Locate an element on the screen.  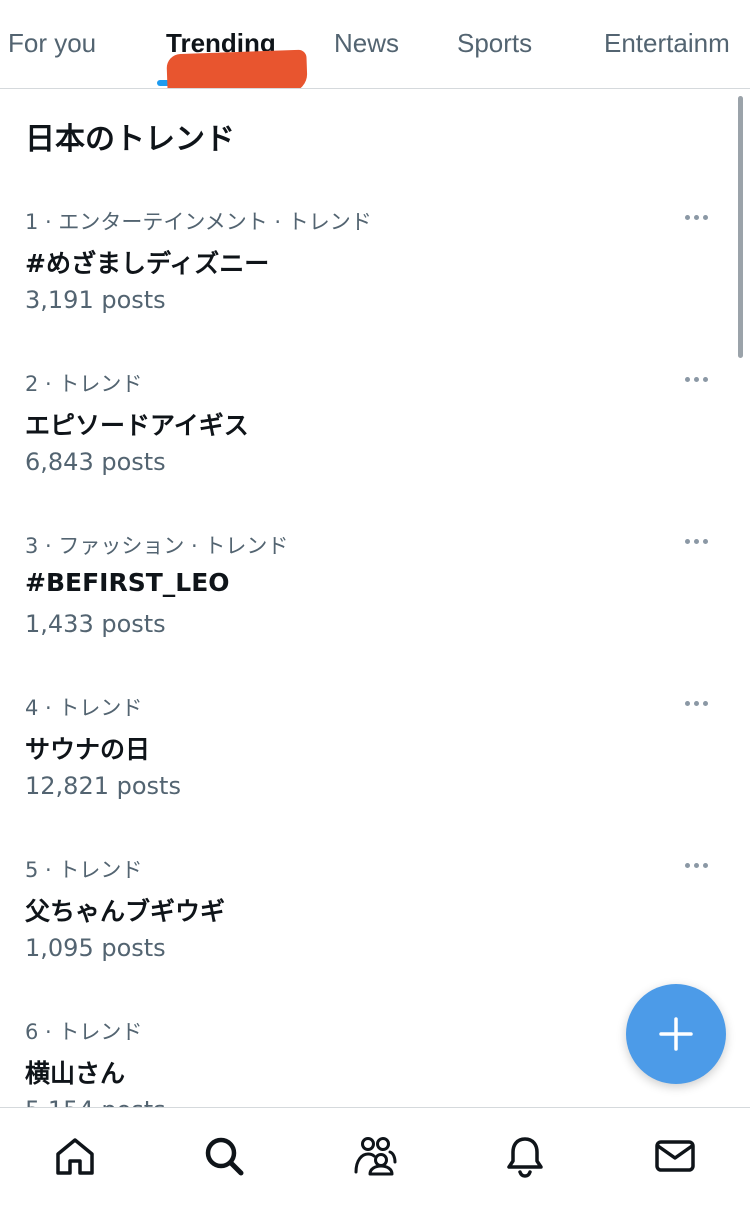
notifications-icon is located at coordinates (525, 1157).